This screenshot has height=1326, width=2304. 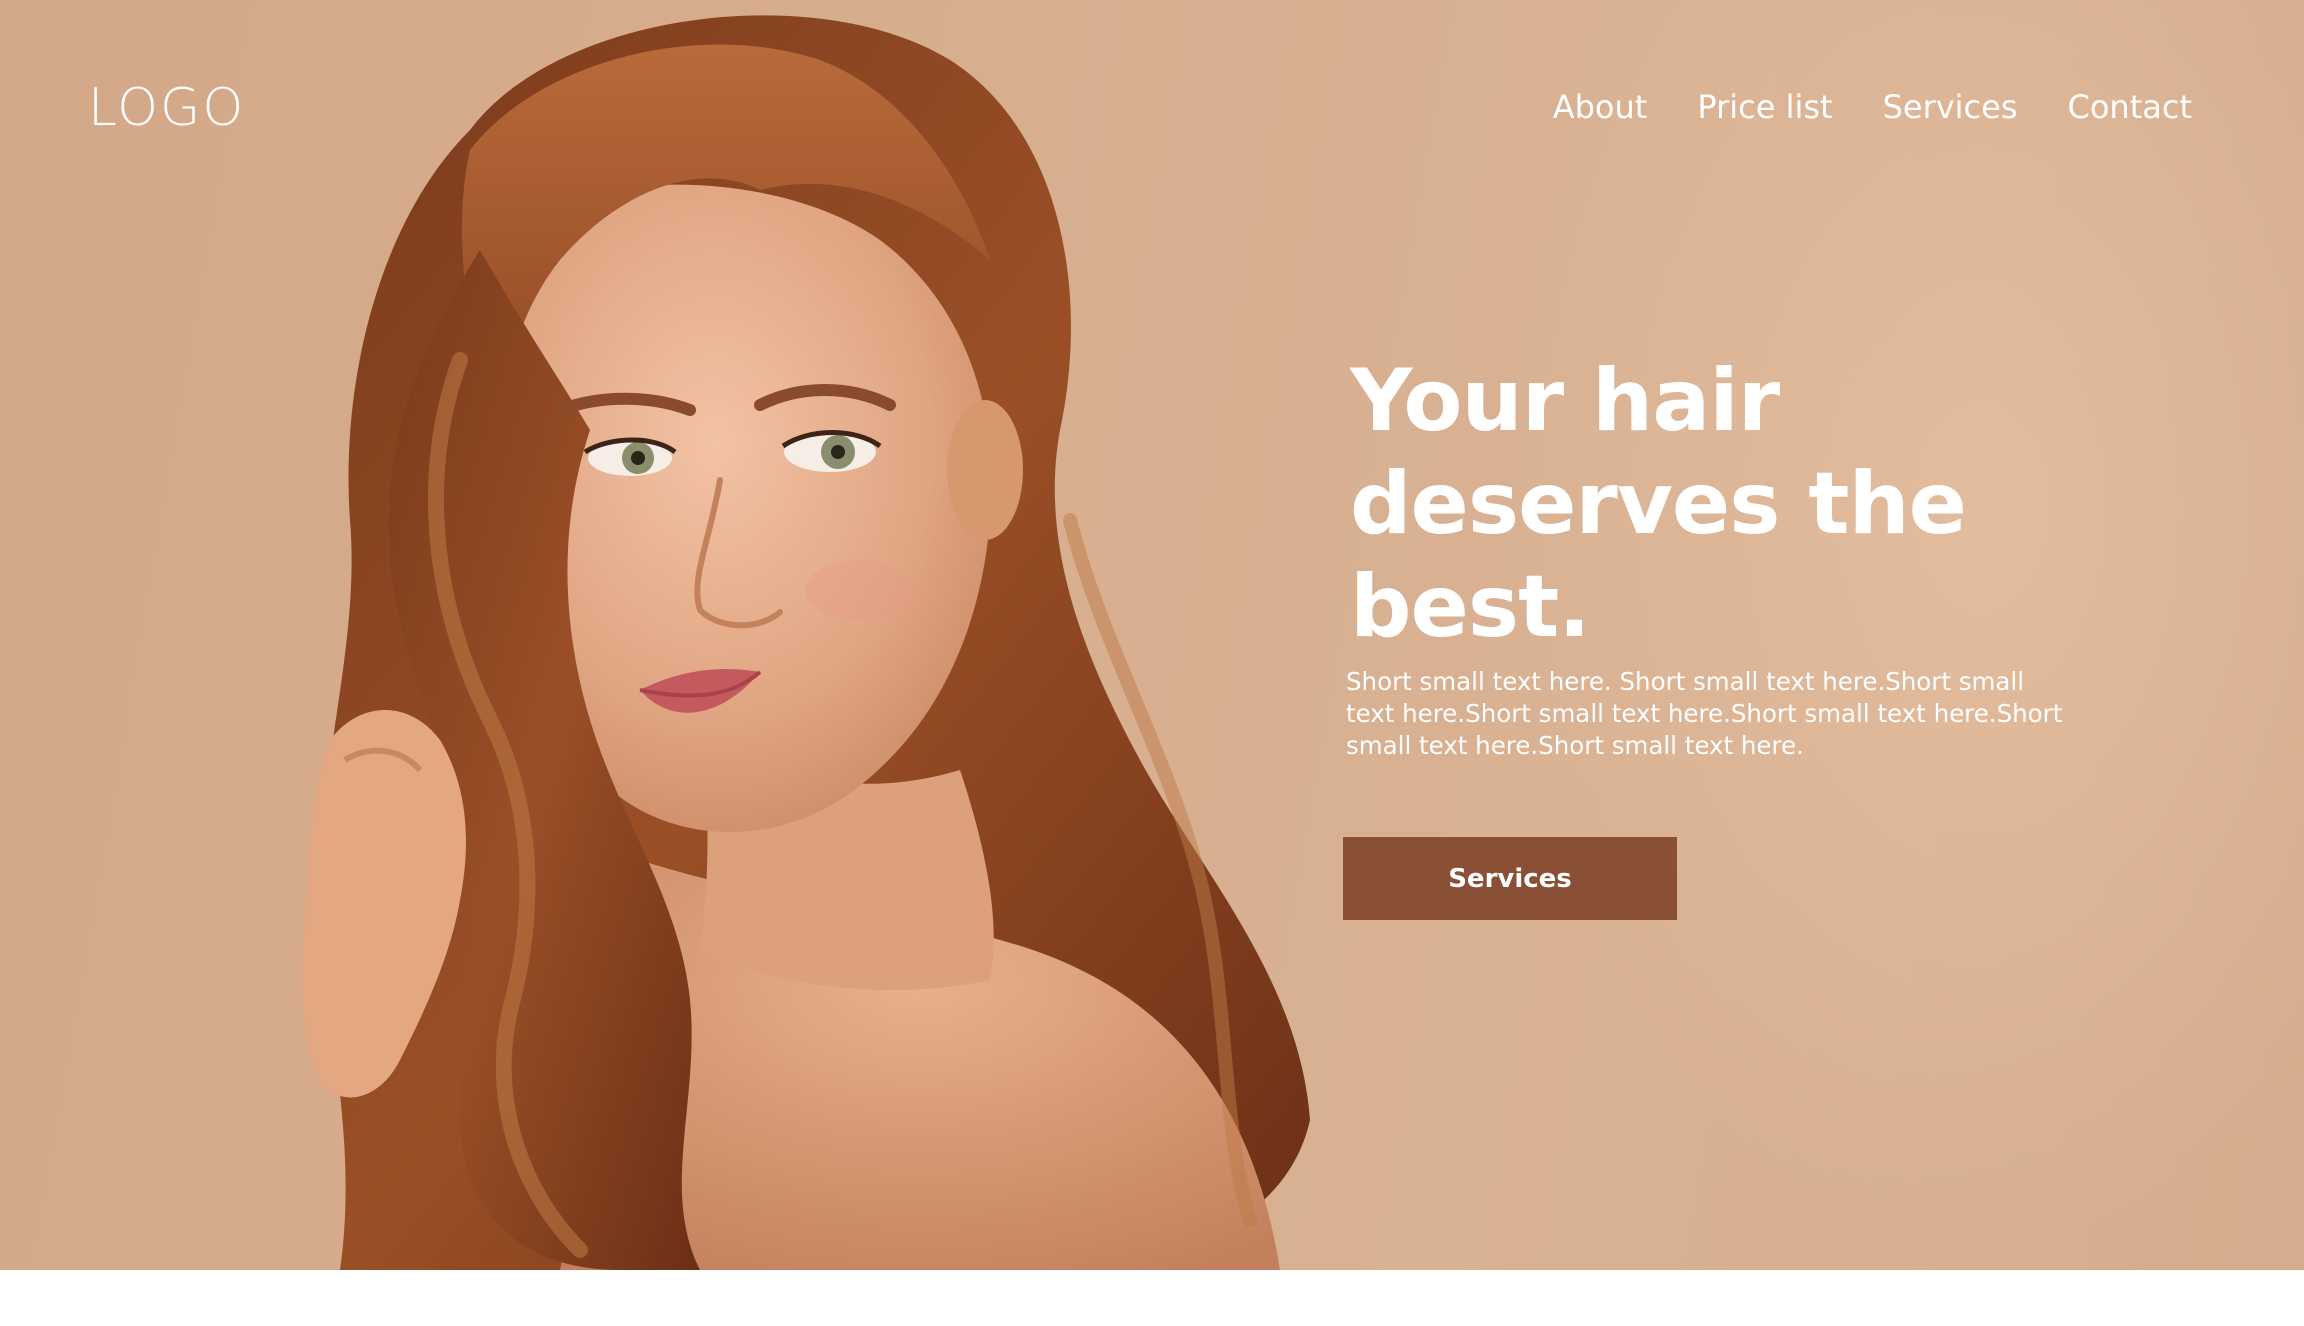 What do you see at coordinates (2130, 107) in the screenshot?
I see `nav-item-contact: Contact` at bounding box center [2130, 107].